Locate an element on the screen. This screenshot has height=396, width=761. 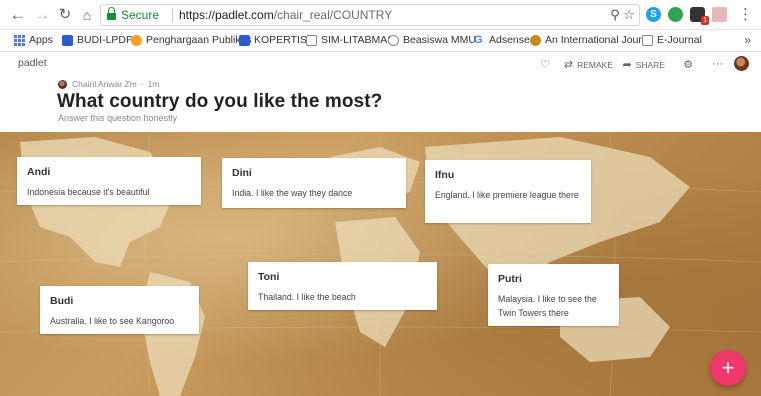
skype-extension-icon: S is located at coordinates (653, 14).